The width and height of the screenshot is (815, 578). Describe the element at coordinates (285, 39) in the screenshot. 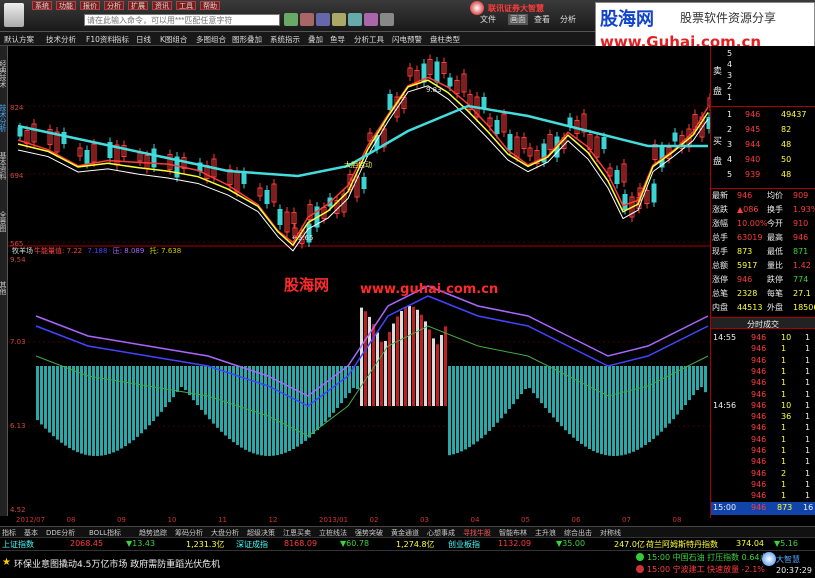

I see `tool-system-indicator: 系统指示` at that location.